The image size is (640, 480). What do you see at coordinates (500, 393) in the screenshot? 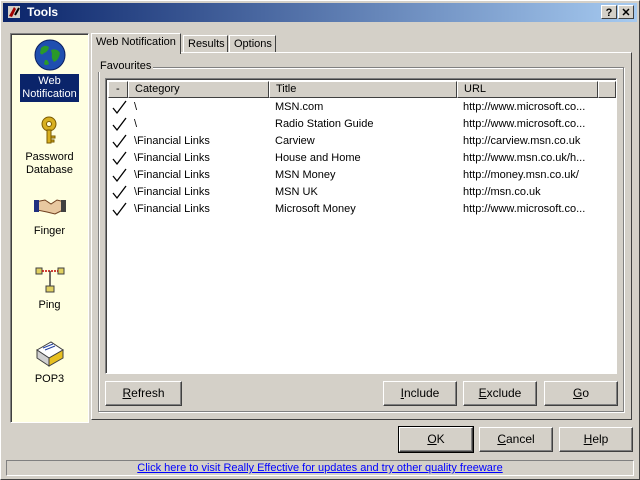
I see `exclude-button: Exclude` at bounding box center [500, 393].